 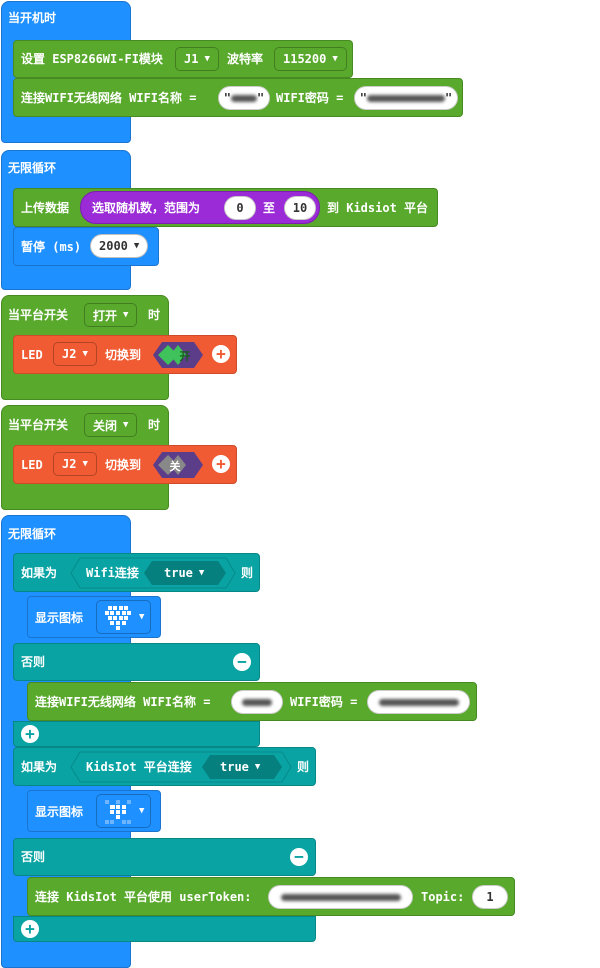 I want to click on topic-field: 1, so click(x=490, y=897).